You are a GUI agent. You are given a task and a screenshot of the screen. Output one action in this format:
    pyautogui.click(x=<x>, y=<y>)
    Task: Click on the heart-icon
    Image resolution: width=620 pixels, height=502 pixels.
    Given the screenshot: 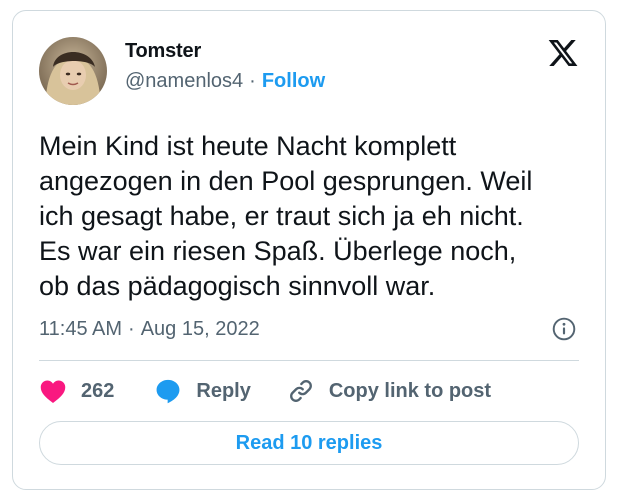 What is the action you would take?
    pyautogui.click(x=53, y=391)
    